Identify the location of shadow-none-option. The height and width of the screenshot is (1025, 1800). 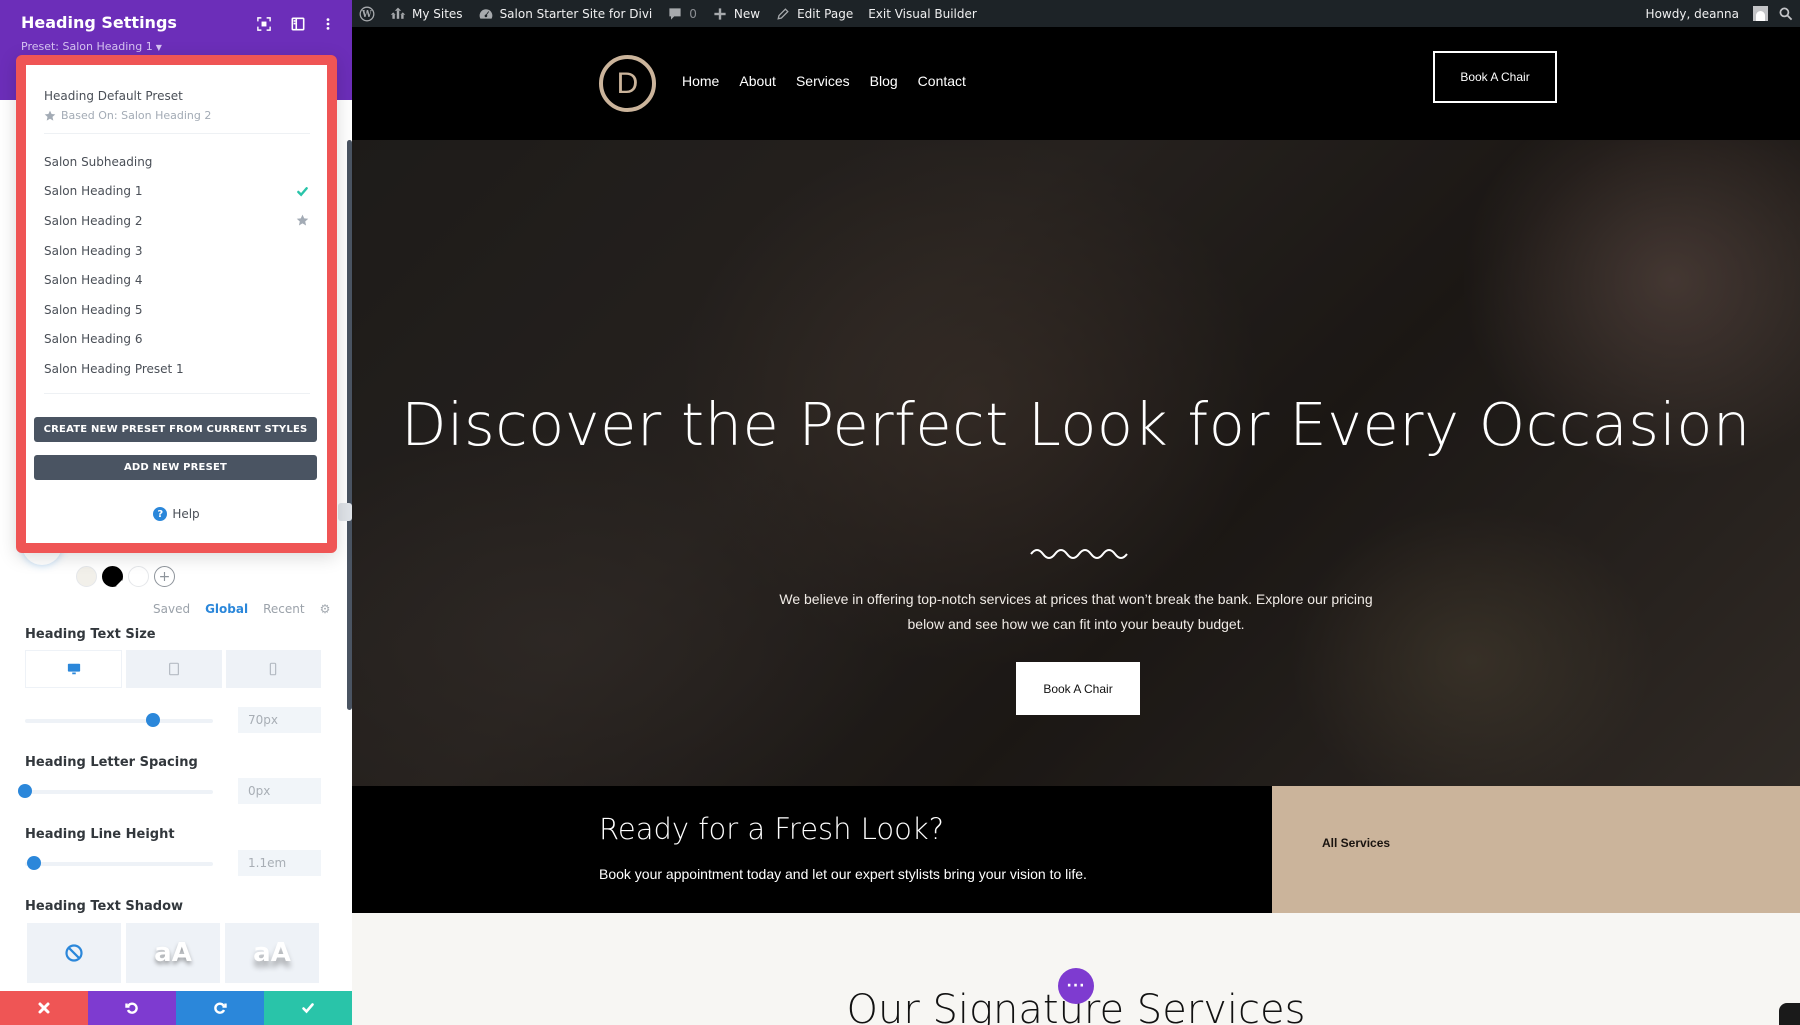
(74, 953).